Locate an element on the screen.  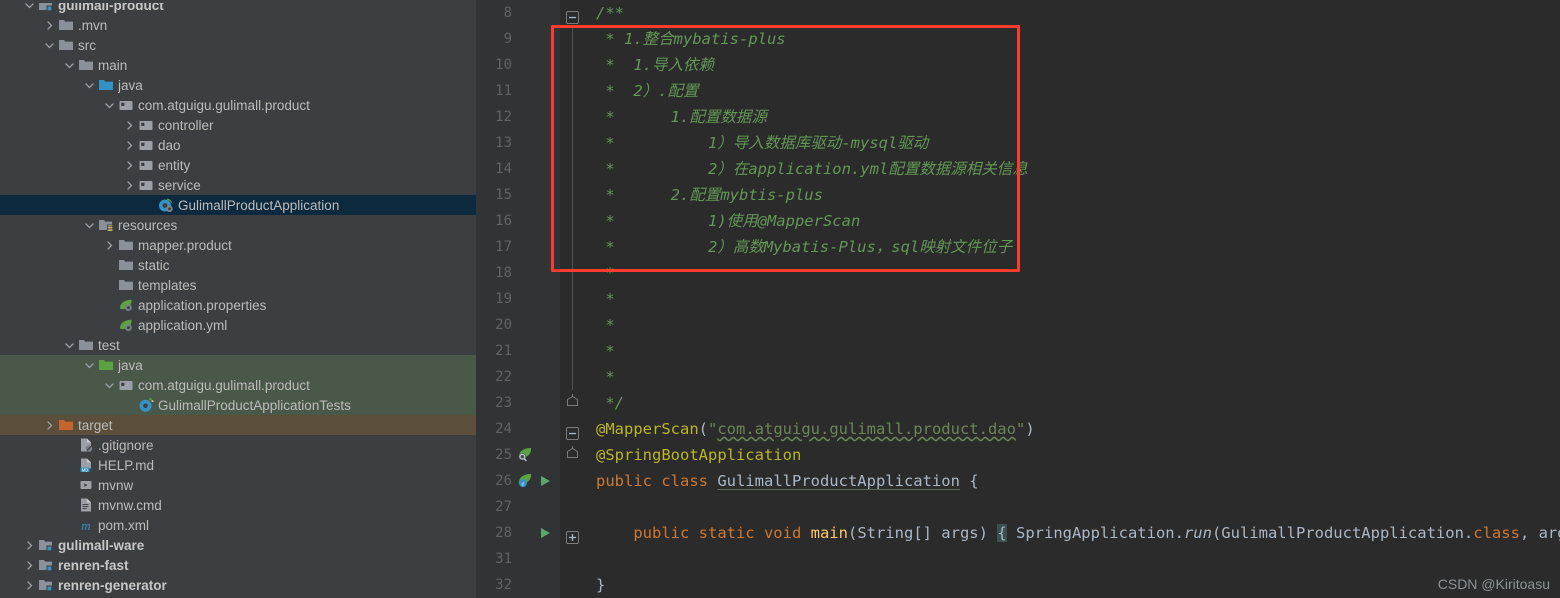
code-line-23: */ is located at coordinates (1060, 403).